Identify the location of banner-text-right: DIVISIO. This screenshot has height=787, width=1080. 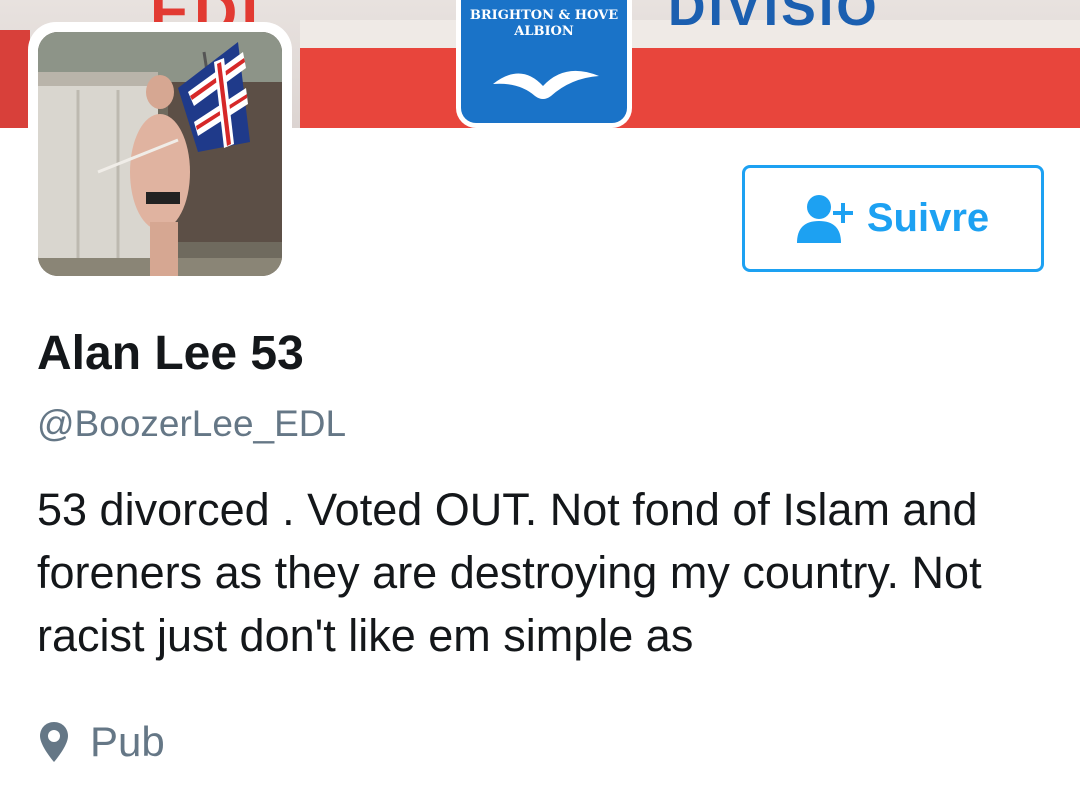
(774, 18).